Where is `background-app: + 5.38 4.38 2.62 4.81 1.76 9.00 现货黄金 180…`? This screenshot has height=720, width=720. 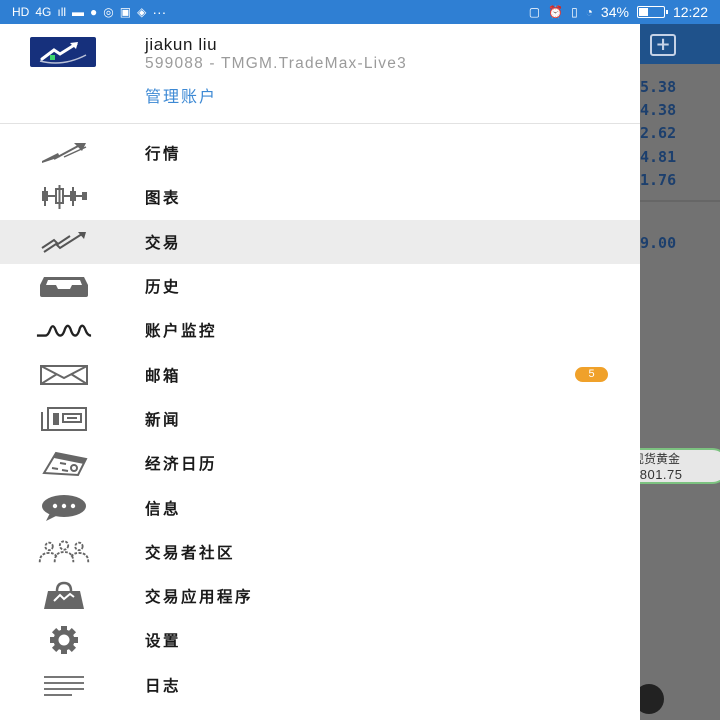 background-app: + 5.38 4.38 2.62 4.81 1.76 9.00 现货黄金 180… is located at coordinates (680, 372).